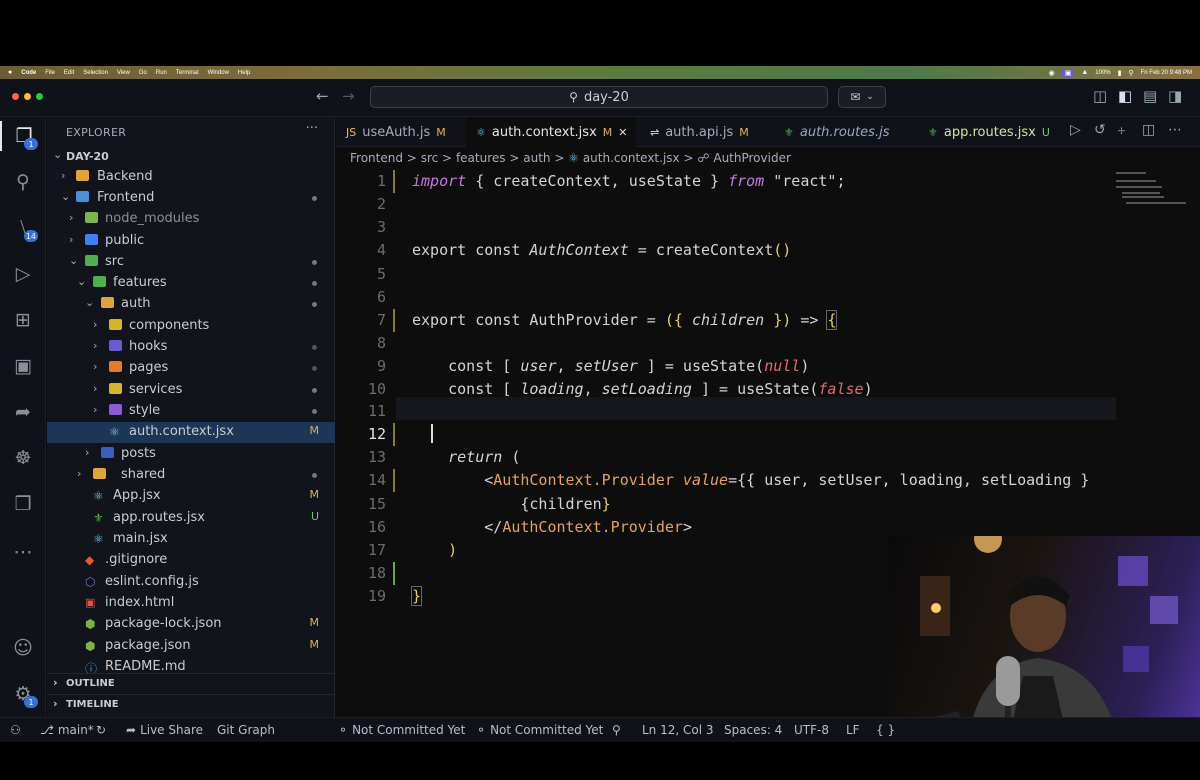 This screenshot has height=780, width=1200. What do you see at coordinates (23, 182) in the screenshot?
I see `search-activity: ⚲` at bounding box center [23, 182].